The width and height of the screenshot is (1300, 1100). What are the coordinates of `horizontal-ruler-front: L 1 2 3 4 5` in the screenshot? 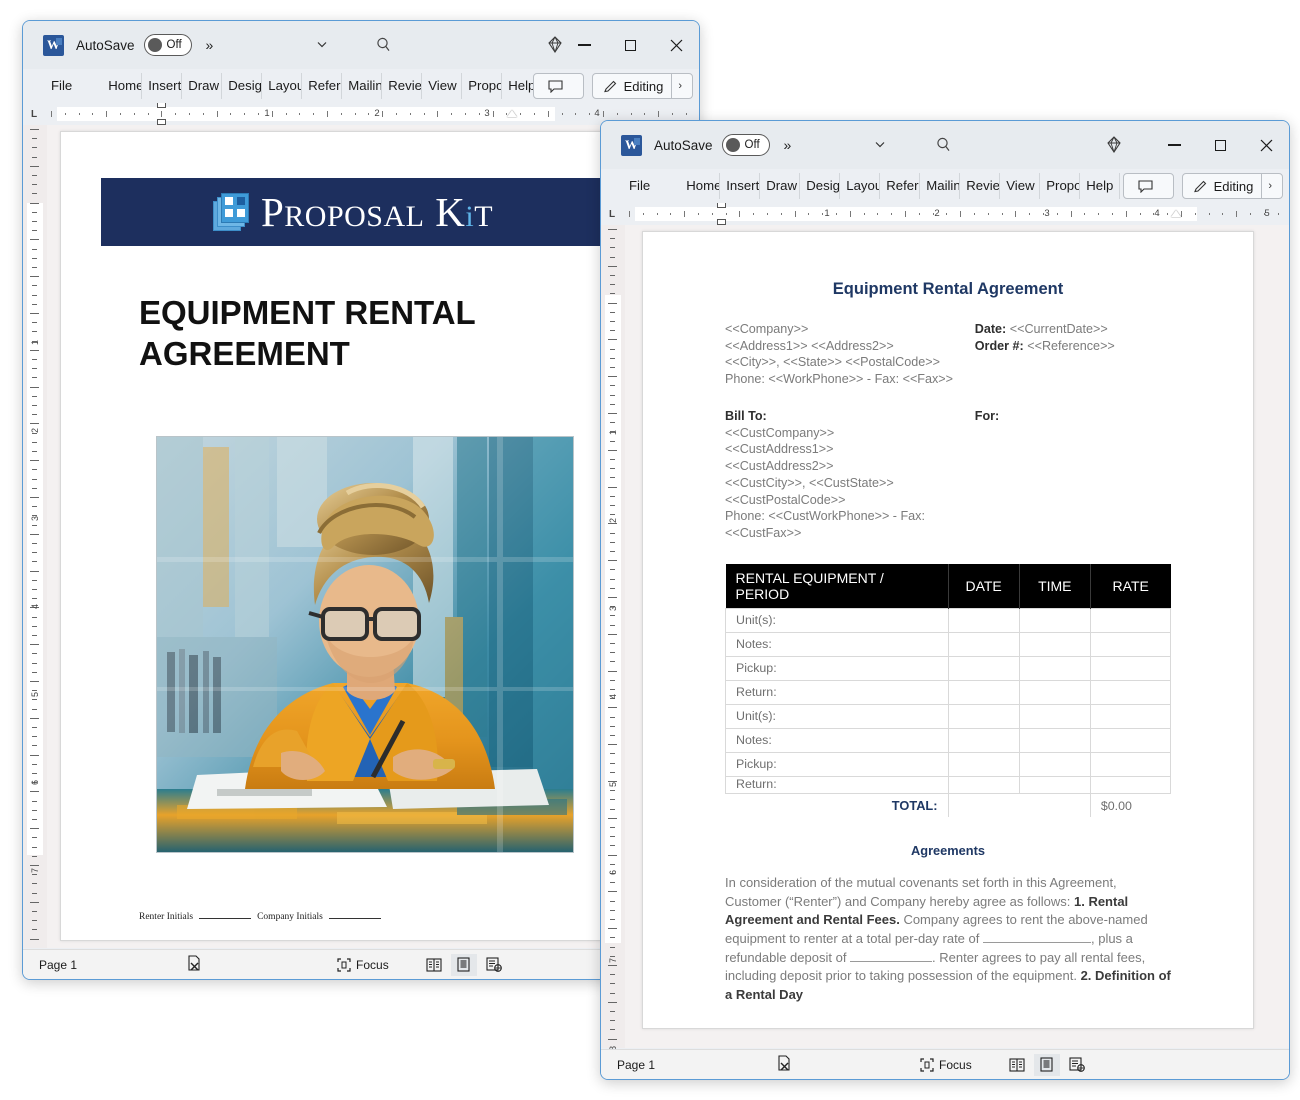 It's located at (945, 214).